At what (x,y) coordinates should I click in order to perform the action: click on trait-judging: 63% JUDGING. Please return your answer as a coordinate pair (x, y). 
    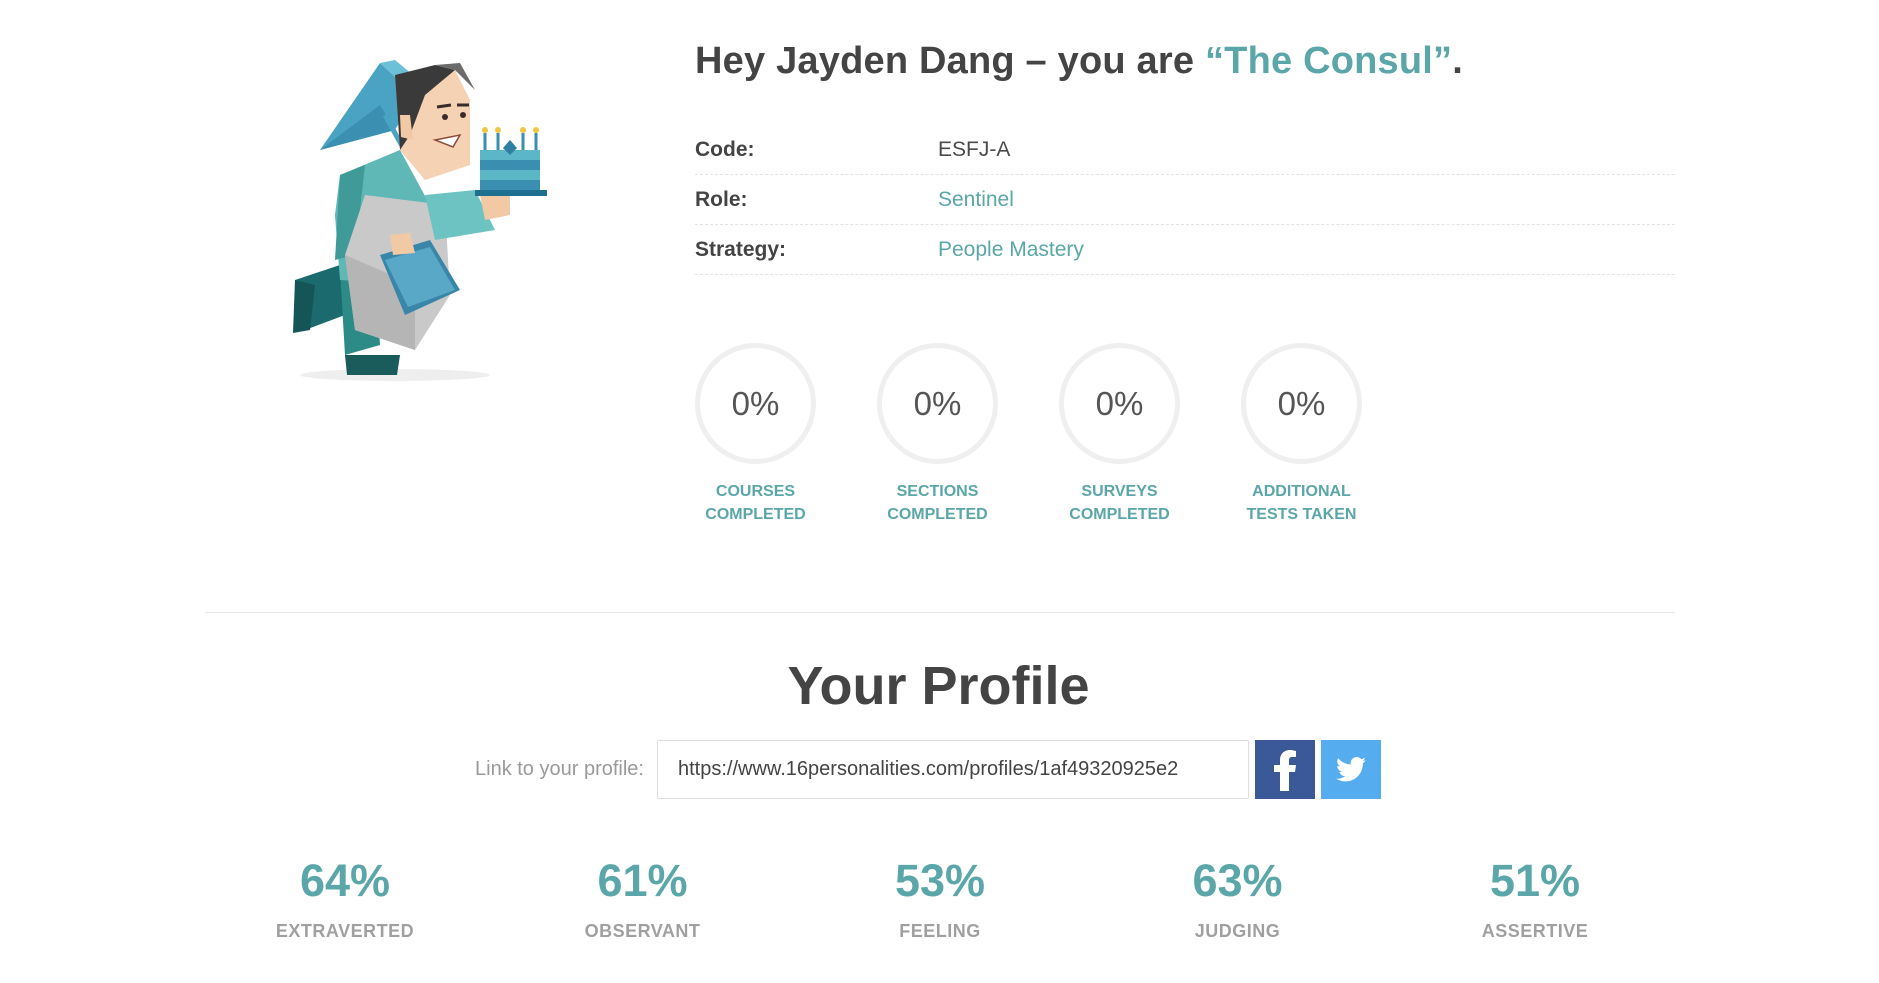
    Looking at the image, I should click on (1238, 898).